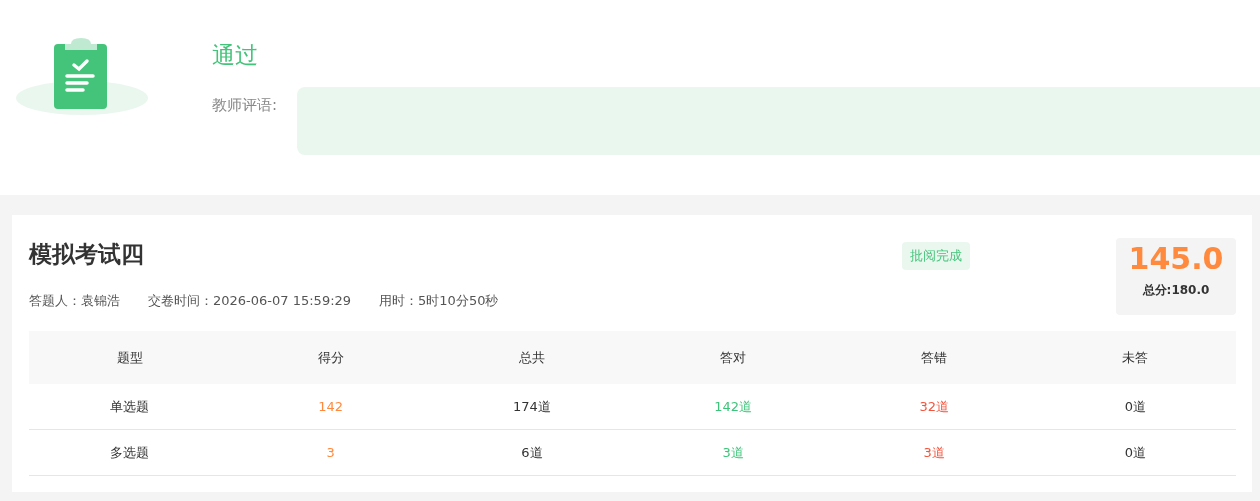 This screenshot has height=501, width=1260. I want to click on table-cell-text: 多选题, so click(130, 452).